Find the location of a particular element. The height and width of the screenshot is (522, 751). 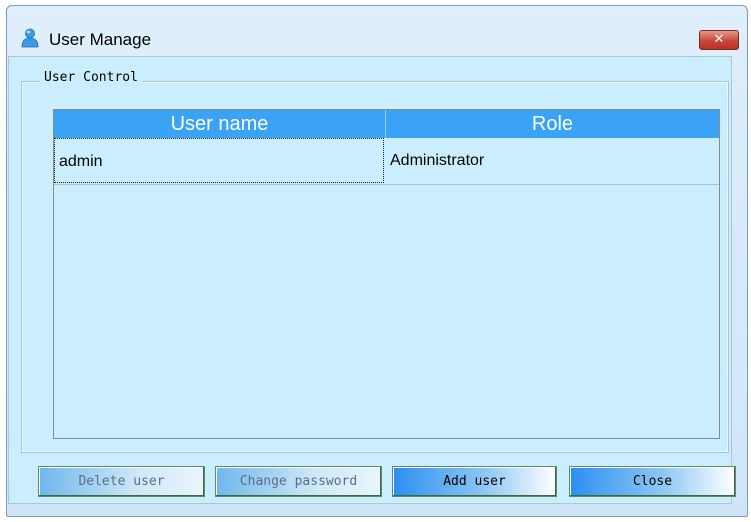

close-button: Close is located at coordinates (652, 481).